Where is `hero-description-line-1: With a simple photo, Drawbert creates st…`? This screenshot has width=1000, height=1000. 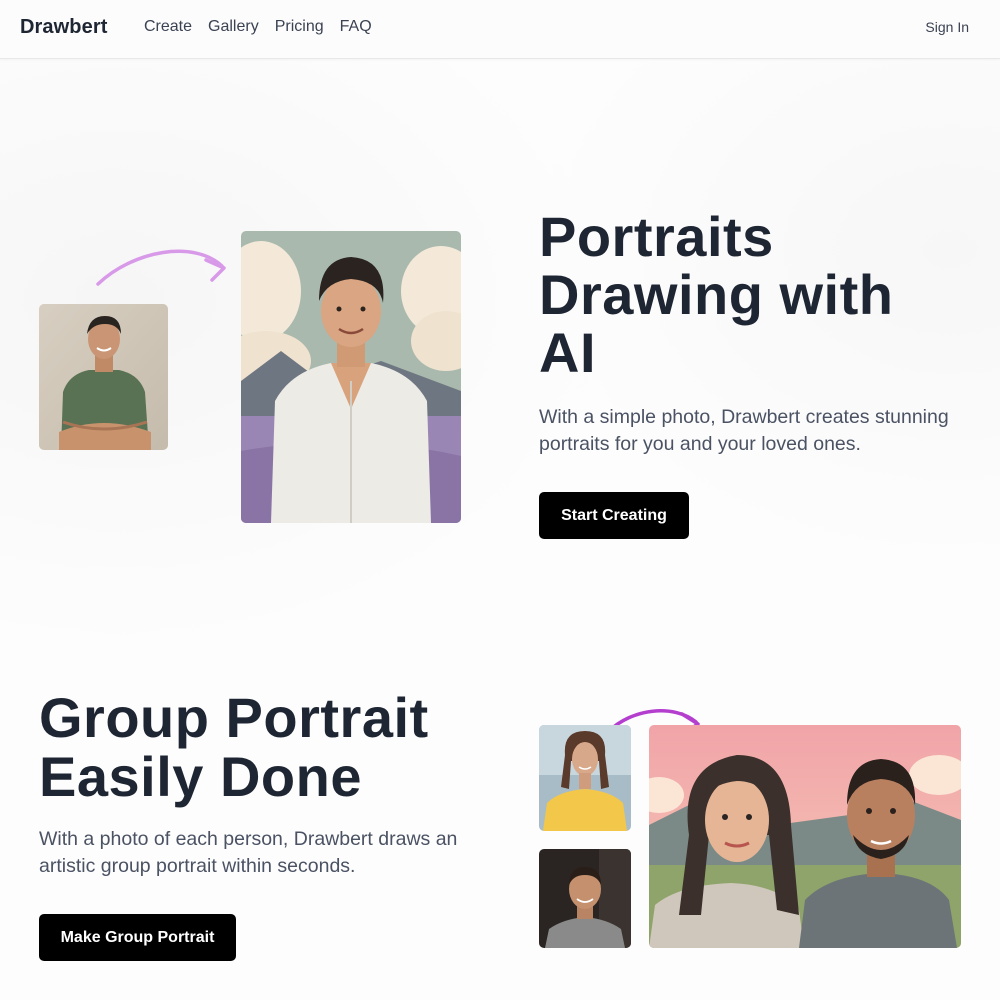
hero-description-line-1: With a simple photo, Drawbert creates st… is located at coordinates (744, 417).